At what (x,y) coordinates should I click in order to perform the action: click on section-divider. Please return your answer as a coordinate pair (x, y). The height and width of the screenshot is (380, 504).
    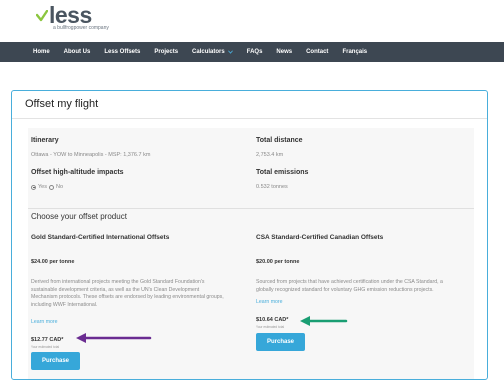
    Looking at the image, I should click on (251, 208).